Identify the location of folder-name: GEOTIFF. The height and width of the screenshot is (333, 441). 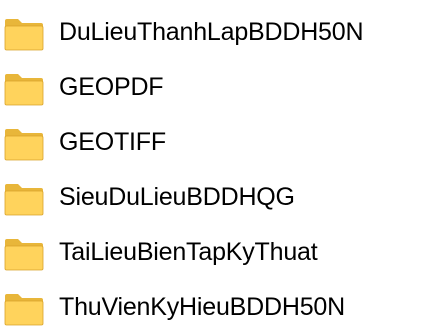
(112, 142).